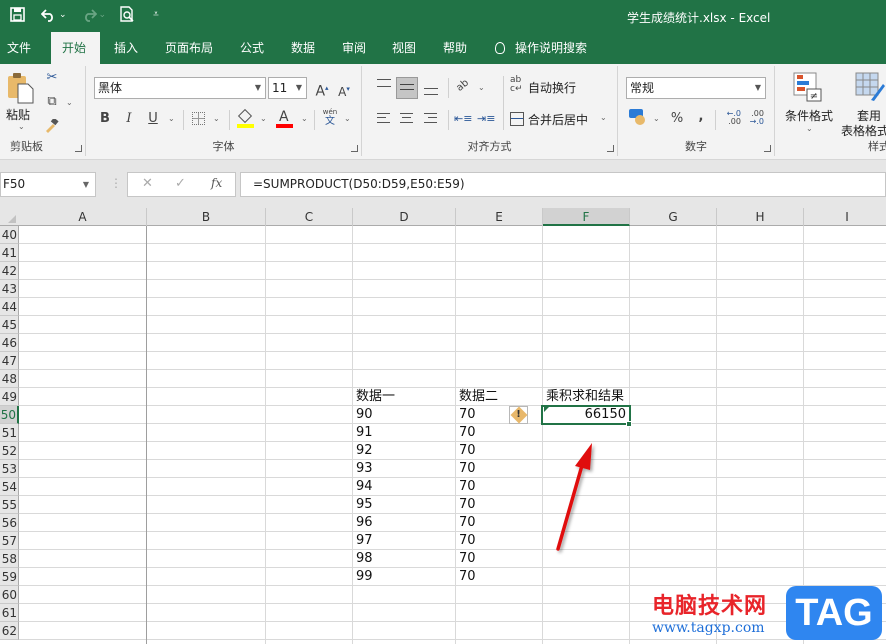 The image size is (886, 644). Describe the element at coordinates (769, 615) in the screenshot. I see `watermark: 电脑技术网 www.tagxp.com TAG` at that location.